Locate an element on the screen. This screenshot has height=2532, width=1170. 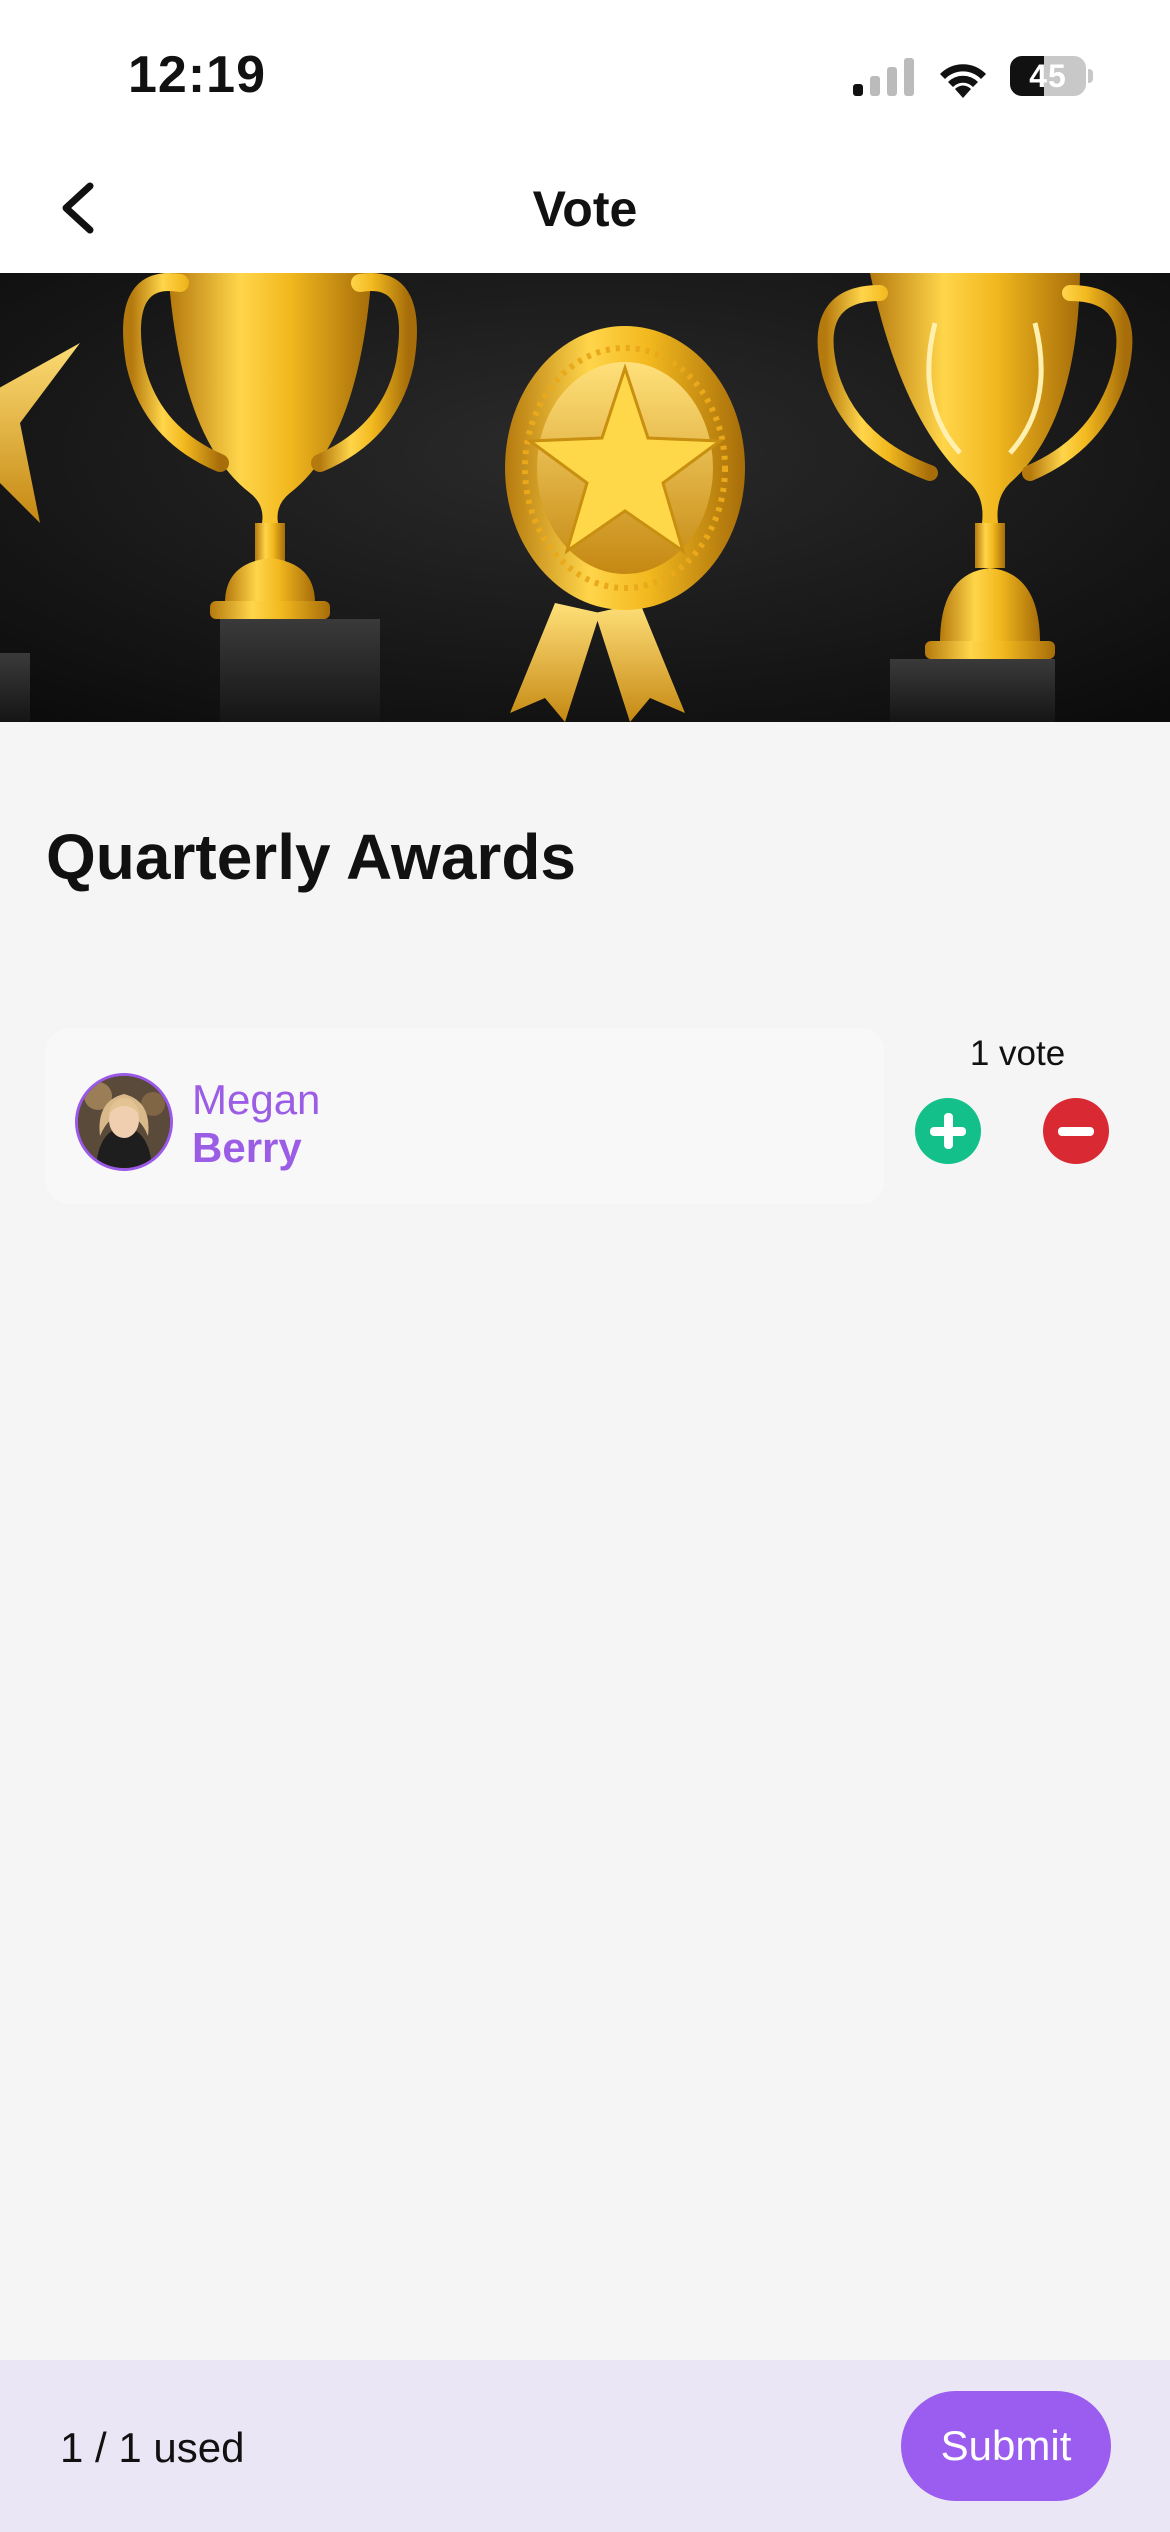
battery-icon: 45 is located at coordinates (1048, 76).